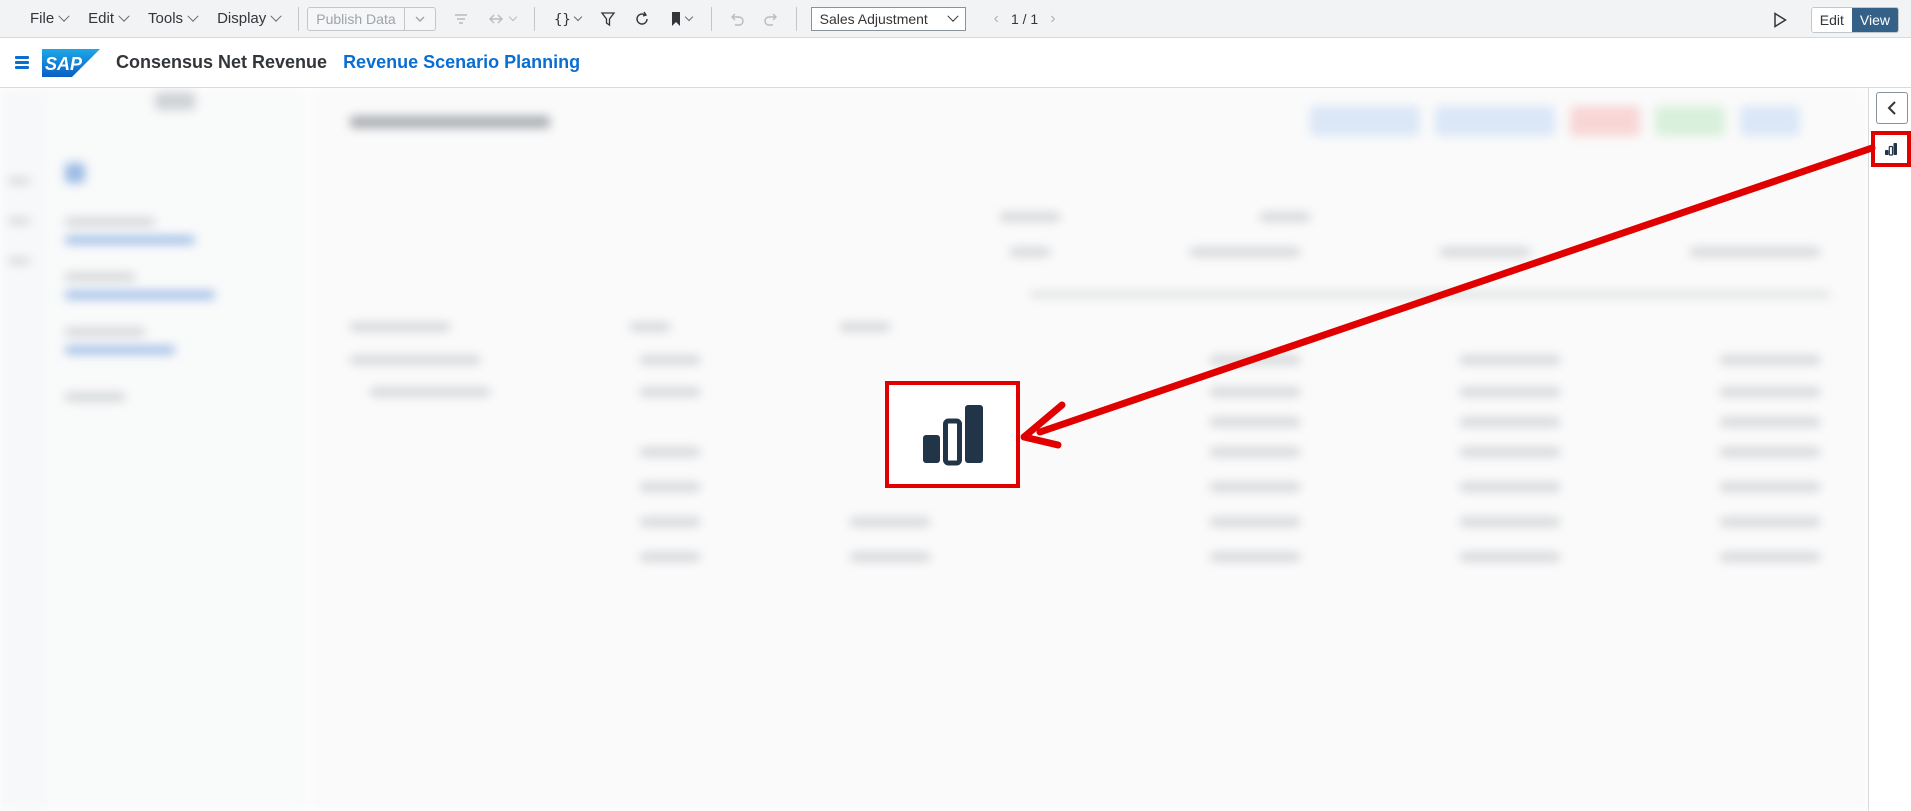 The image size is (1911, 811). I want to click on menu-display: Display, so click(248, 19).